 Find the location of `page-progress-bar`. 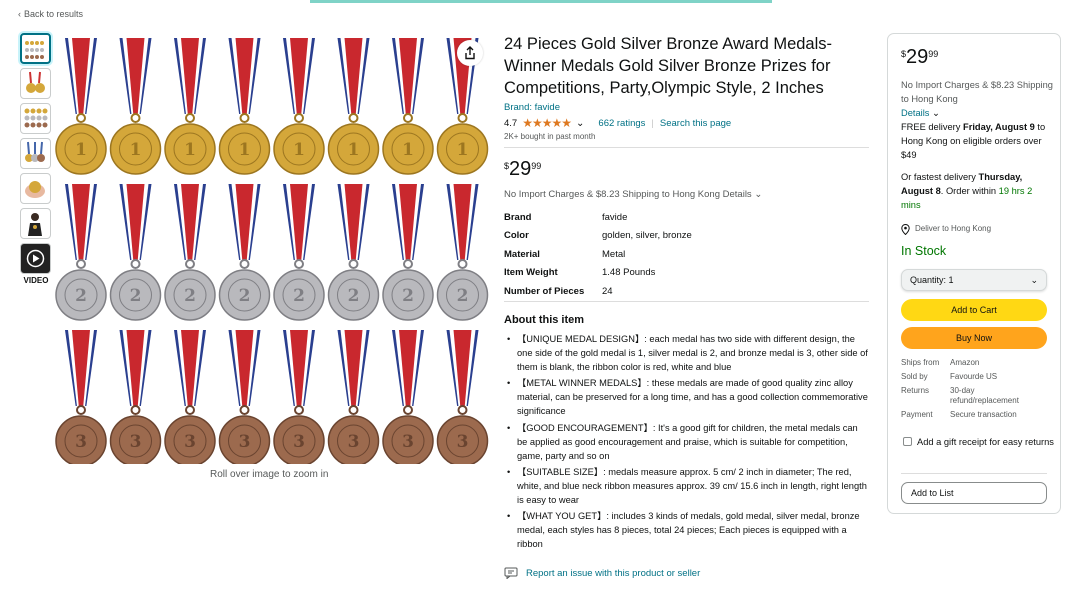

page-progress-bar is located at coordinates (541, 1).